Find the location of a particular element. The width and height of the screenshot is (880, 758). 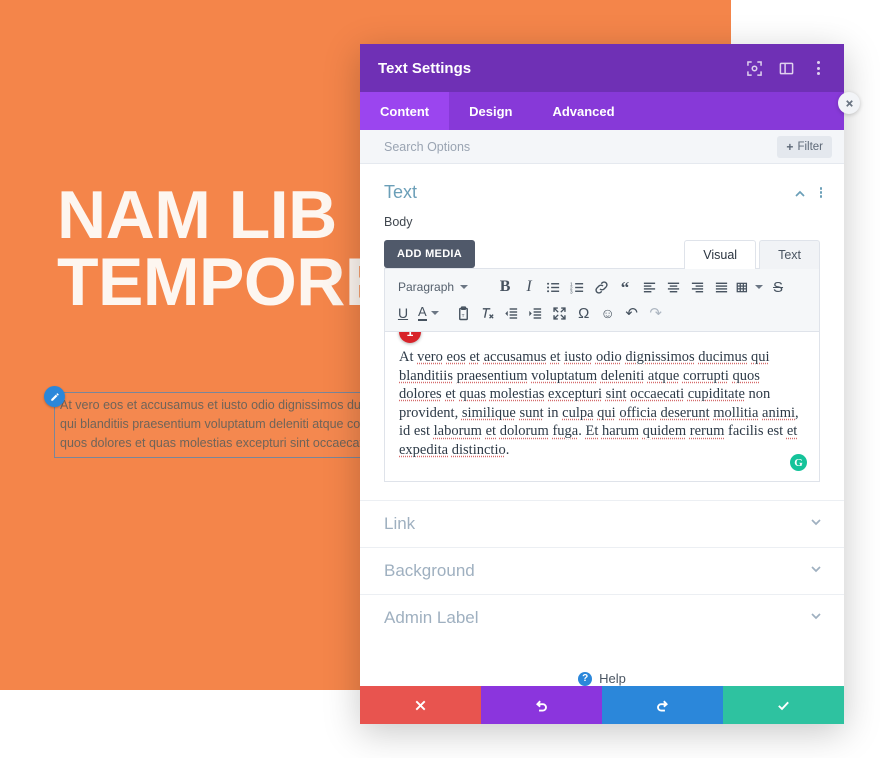

increase-indent-icon is located at coordinates (536, 313).